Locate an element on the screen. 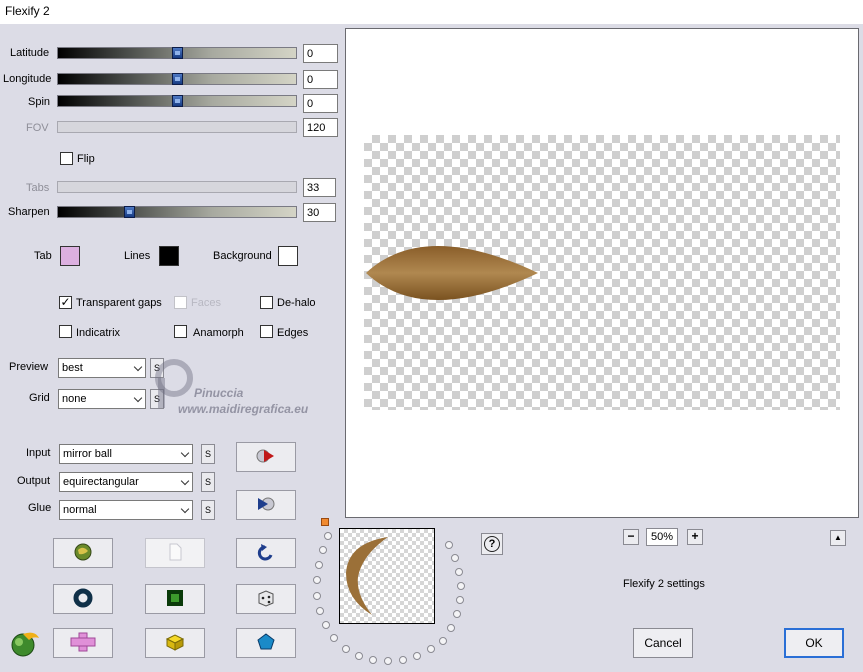 This screenshot has height=672, width=863. sharpen-input: 30 is located at coordinates (319, 212).